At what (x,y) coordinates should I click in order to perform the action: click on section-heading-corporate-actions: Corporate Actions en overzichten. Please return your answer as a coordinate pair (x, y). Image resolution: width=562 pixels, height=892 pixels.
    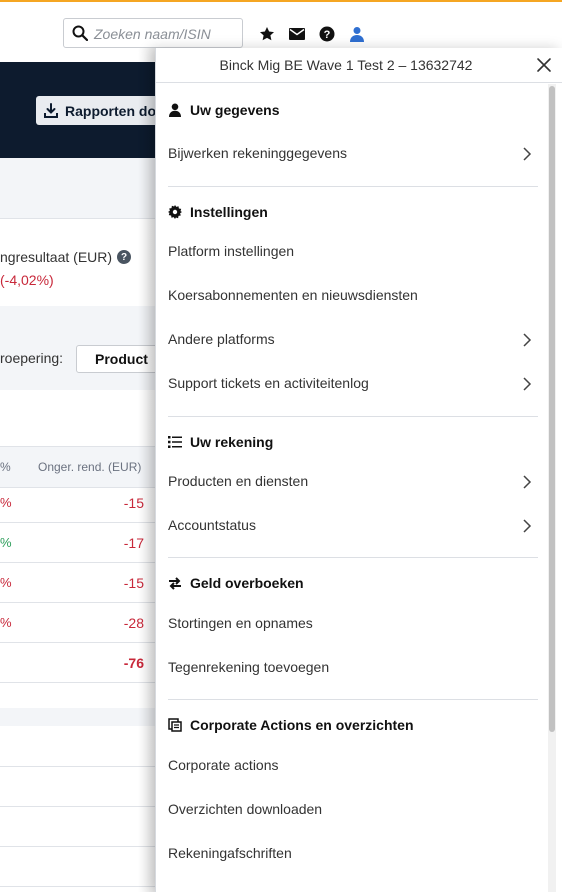
    Looking at the image, I should click on (291, 725).